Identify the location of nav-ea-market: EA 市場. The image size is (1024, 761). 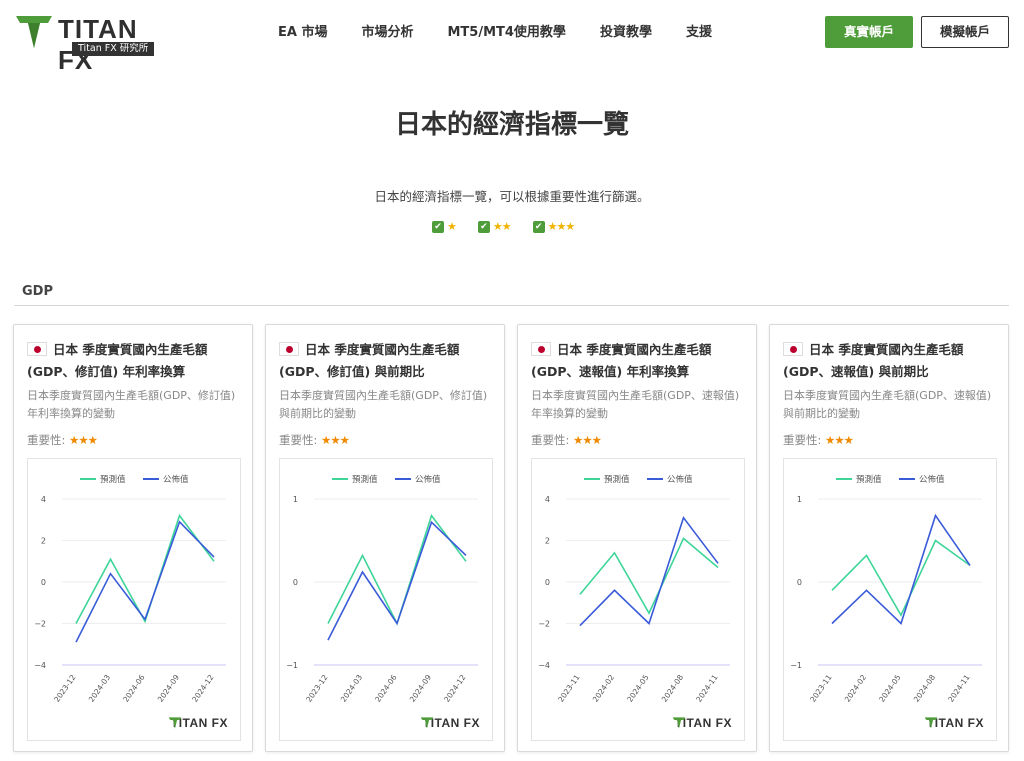
(302, 33).